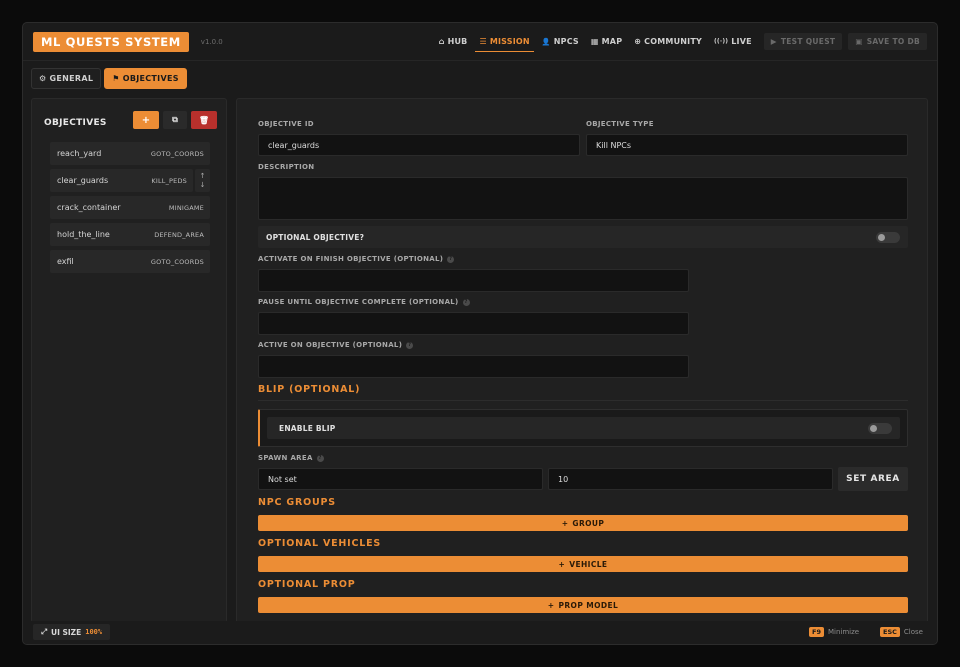 The image size is (960, 667). I want to click on save-to-db-label: SAVE TO DB, so click(893, 41).